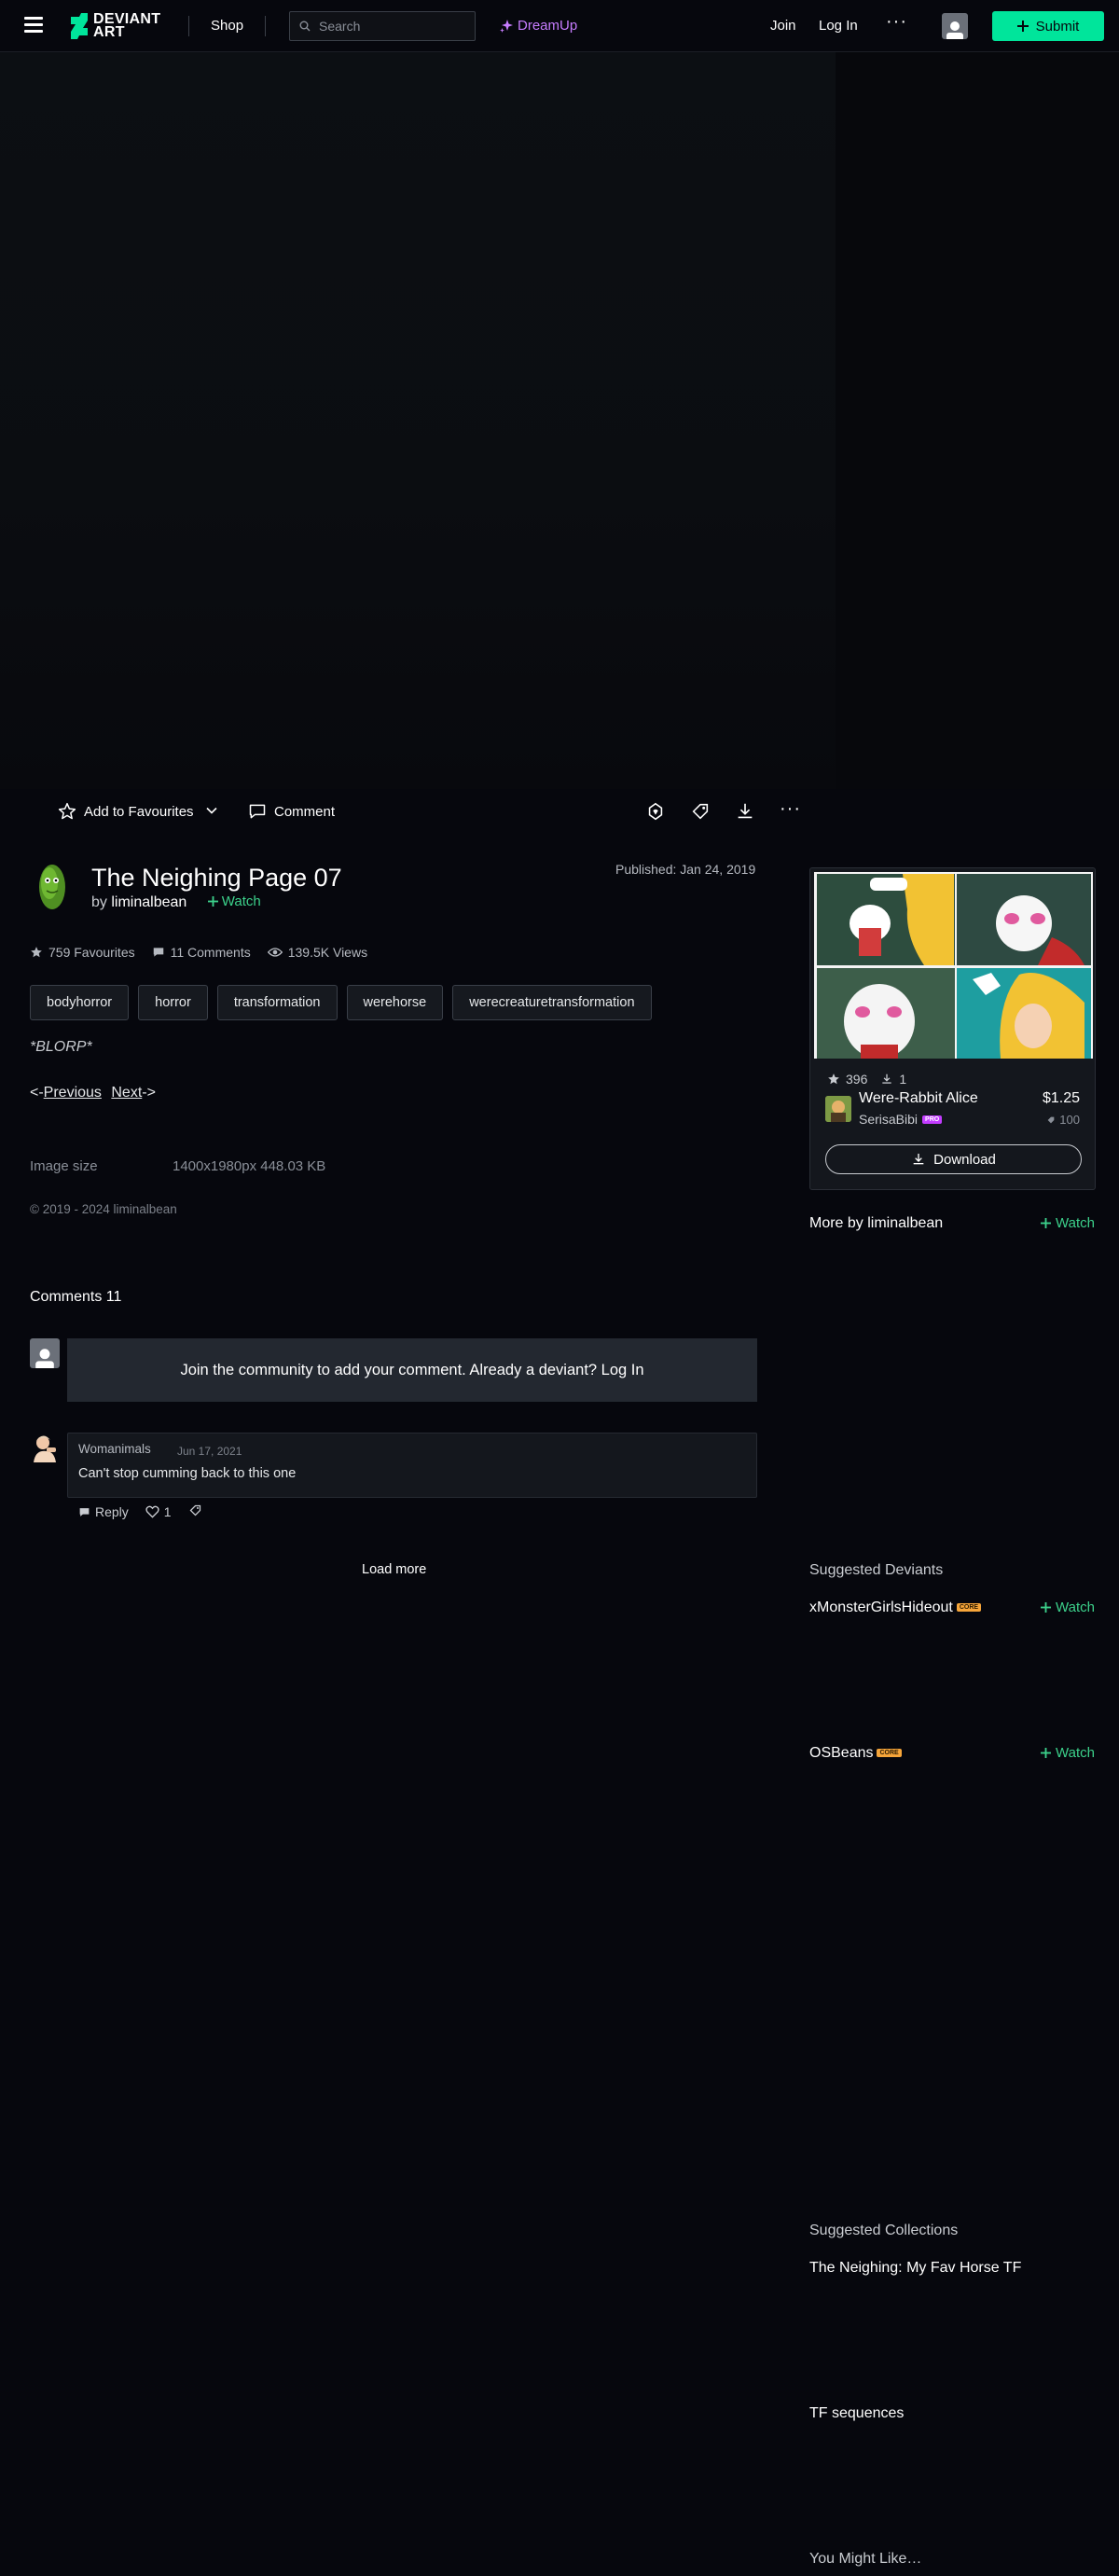  What do you see at coordinates (783, 26) in the screenshot?
I see `join-link: Join` at bounding box center [783, 26].